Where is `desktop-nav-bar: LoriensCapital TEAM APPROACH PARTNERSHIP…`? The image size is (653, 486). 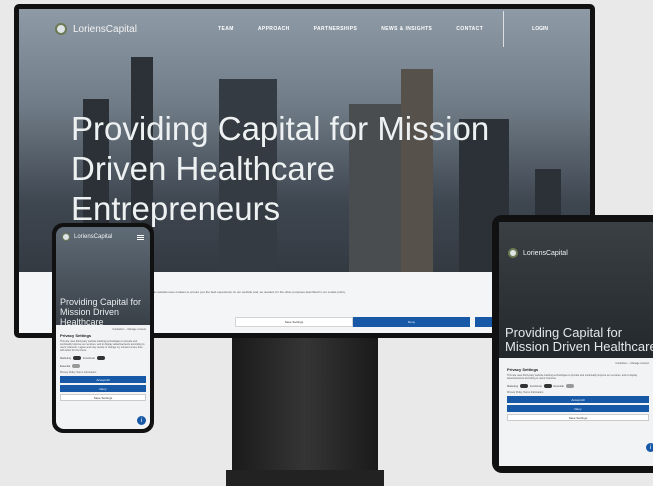 desktop-nav-bar: LoriensCapital TEAM APPROACH PARTNERSHIP… is located at coordinates (304, 29).